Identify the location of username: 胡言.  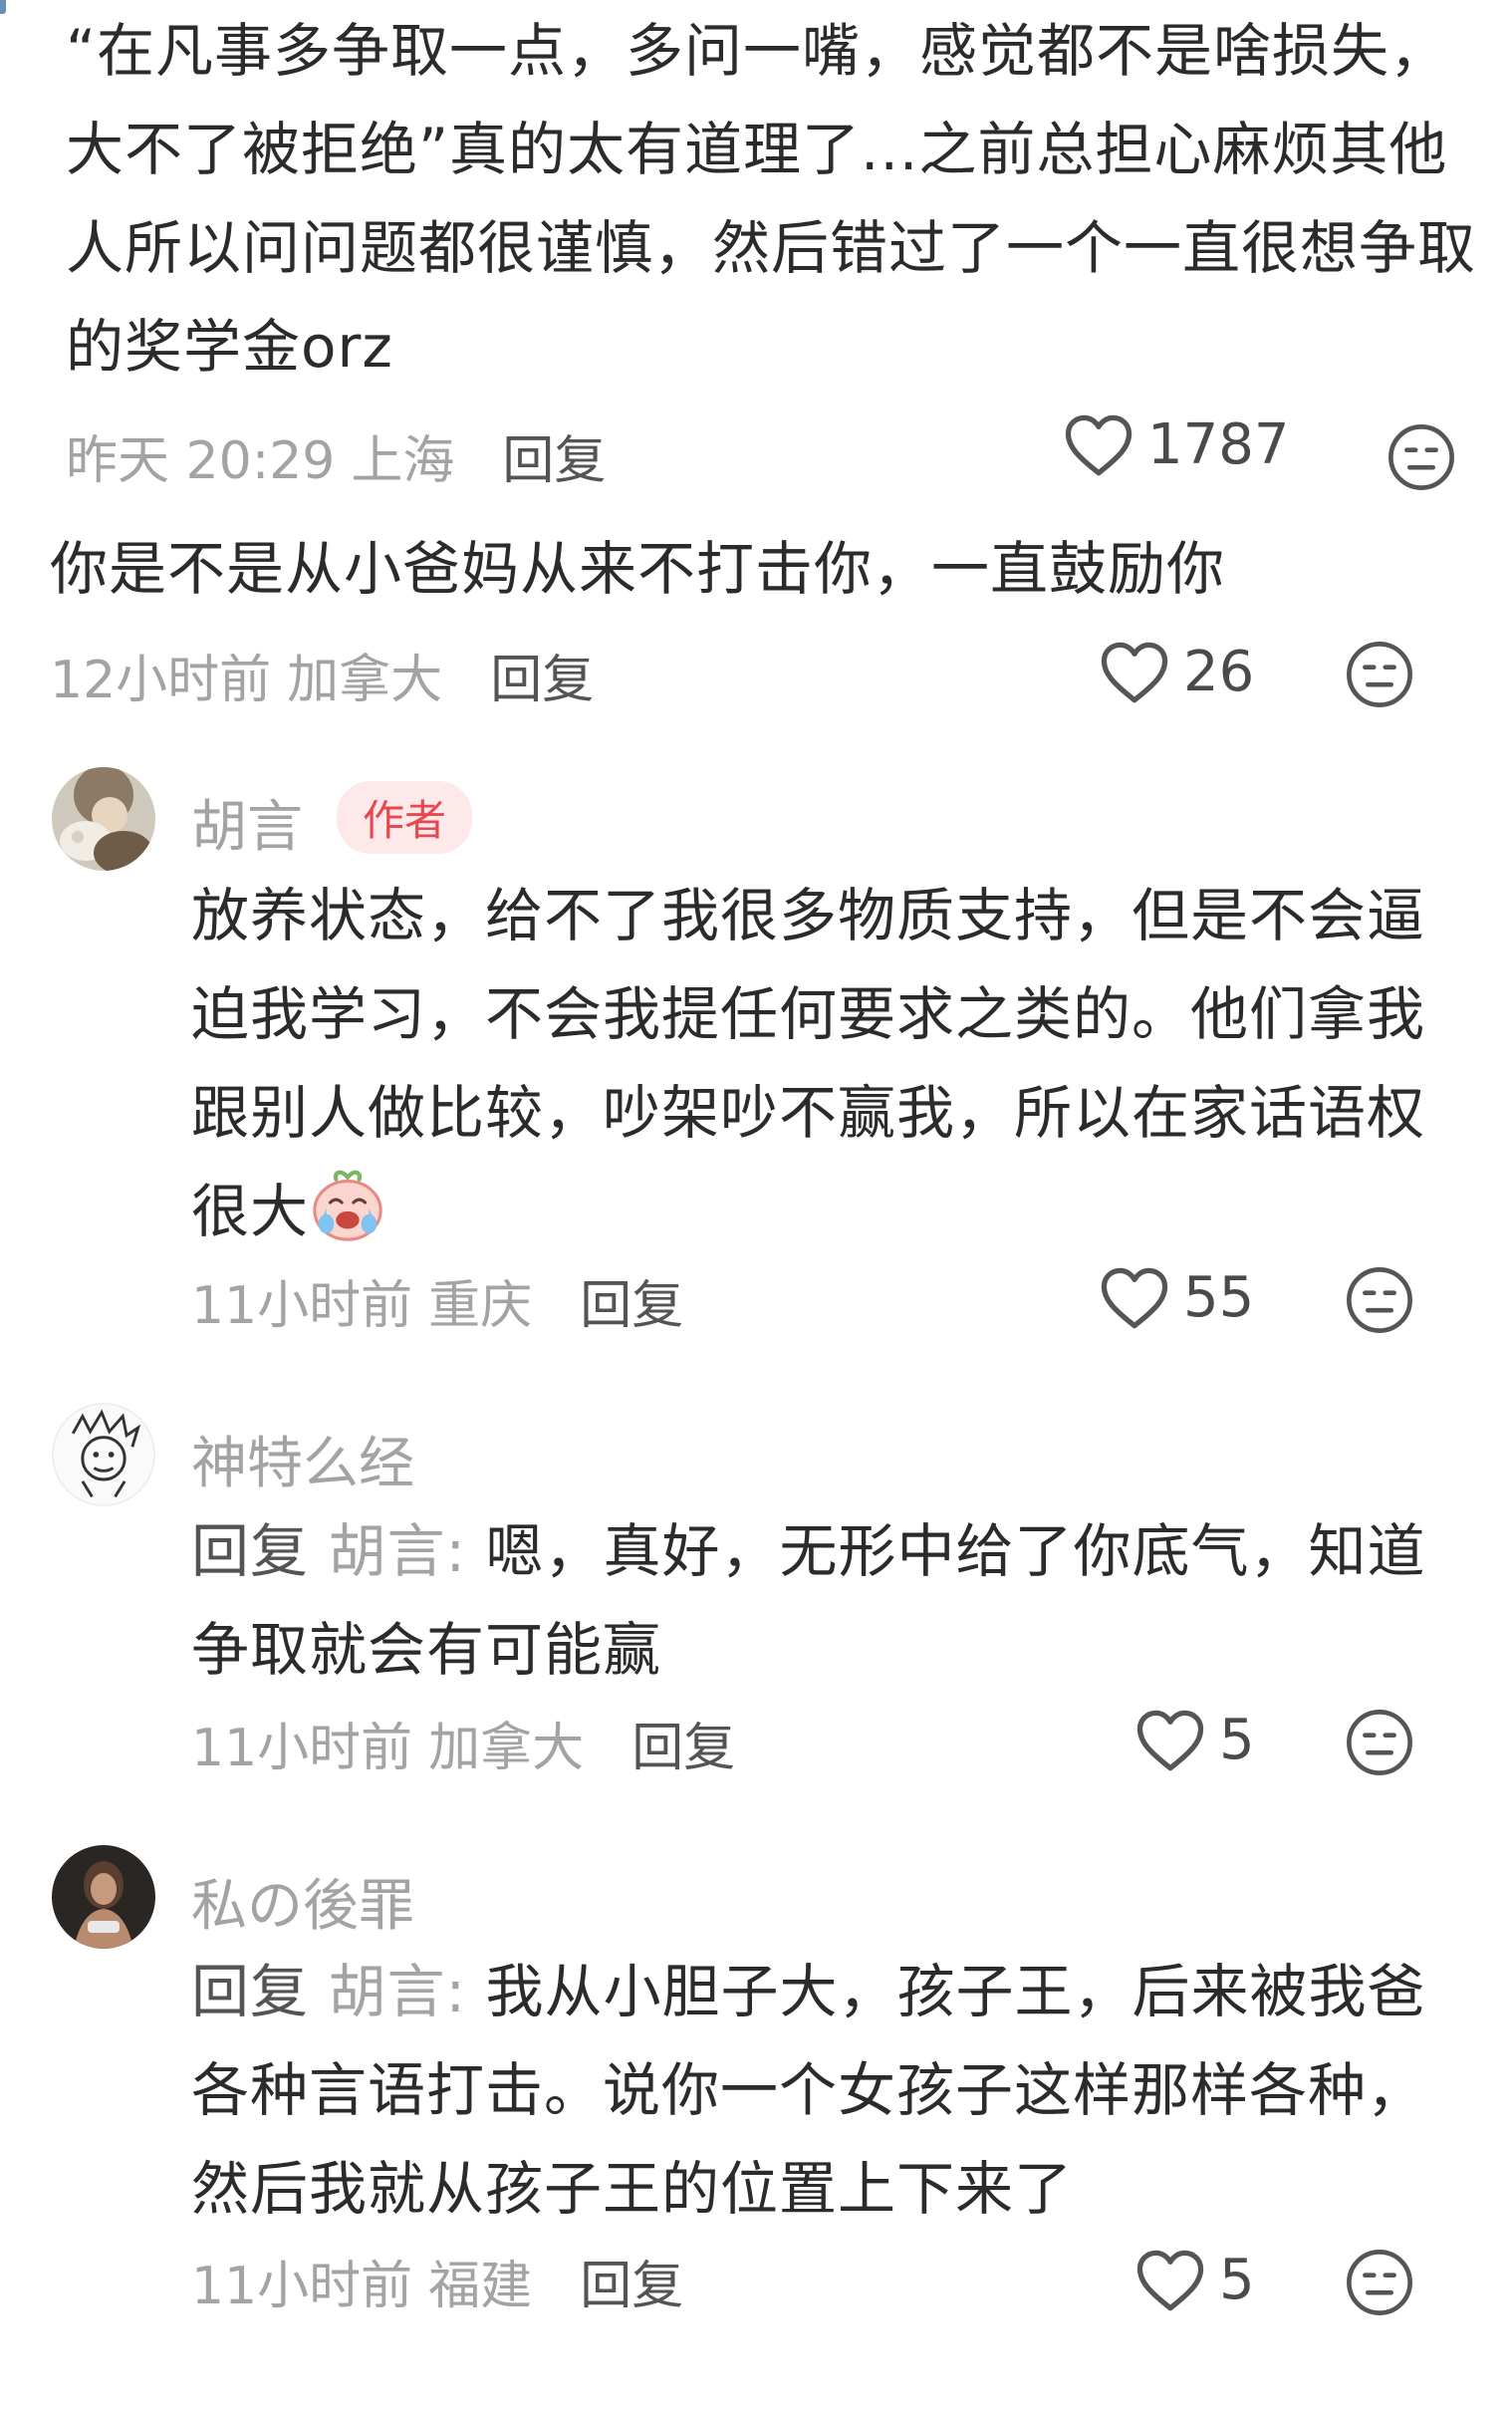
(247, 822).